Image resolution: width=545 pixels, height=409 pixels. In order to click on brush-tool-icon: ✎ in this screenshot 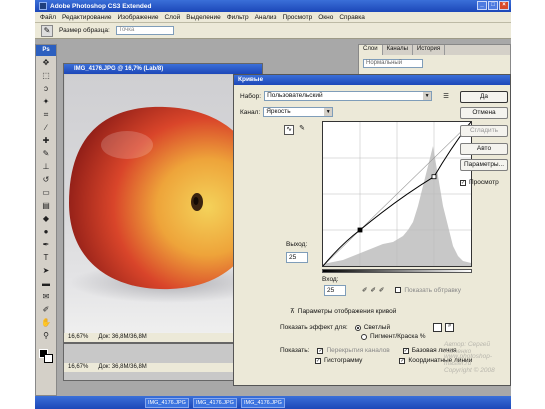, I will do `click(46, 154)`.